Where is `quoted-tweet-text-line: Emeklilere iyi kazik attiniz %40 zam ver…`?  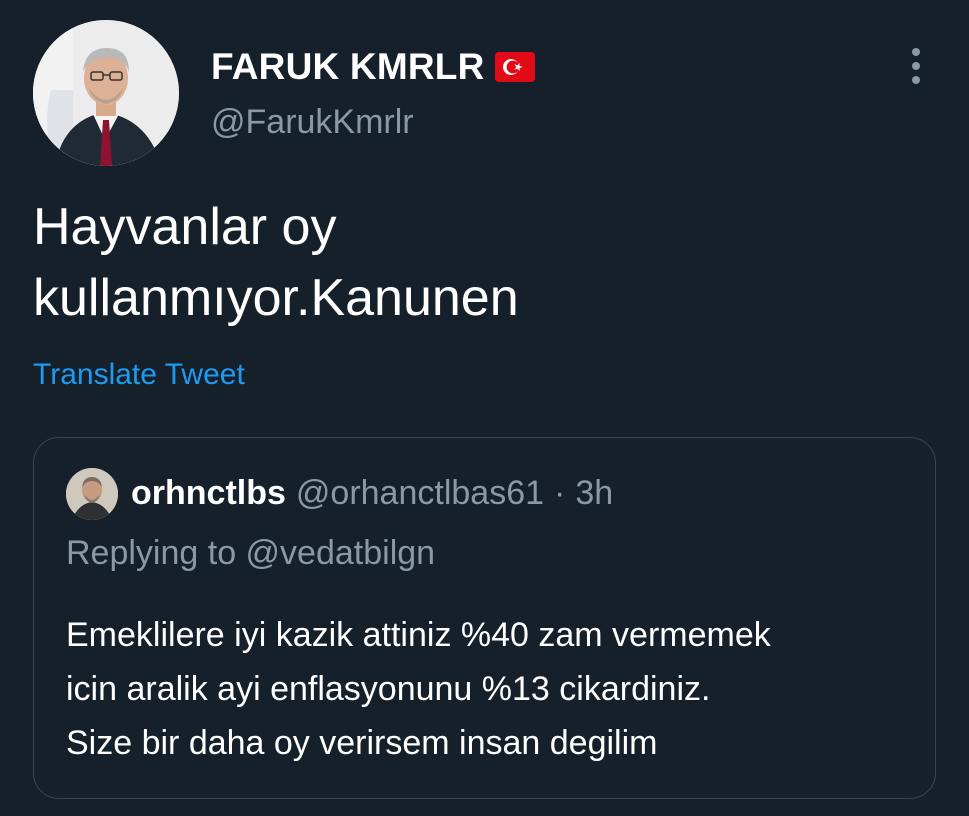
quoted-tweet-text-line: Emeklilere iyi kazik attiniz %40 zam ver… is located at coordinates (418, 635).